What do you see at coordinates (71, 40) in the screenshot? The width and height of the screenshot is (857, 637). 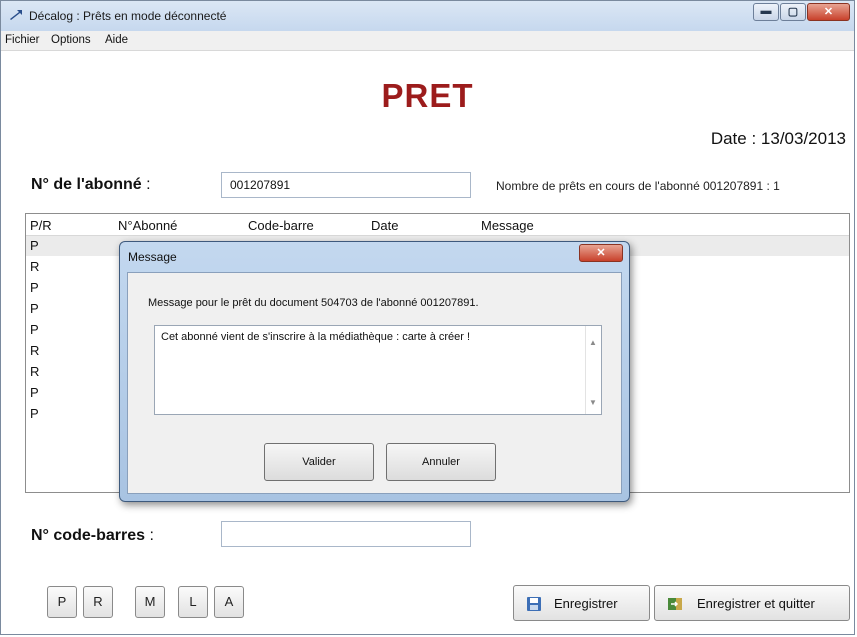 I see `menu-options: Options` at bounding box center [71, 40].